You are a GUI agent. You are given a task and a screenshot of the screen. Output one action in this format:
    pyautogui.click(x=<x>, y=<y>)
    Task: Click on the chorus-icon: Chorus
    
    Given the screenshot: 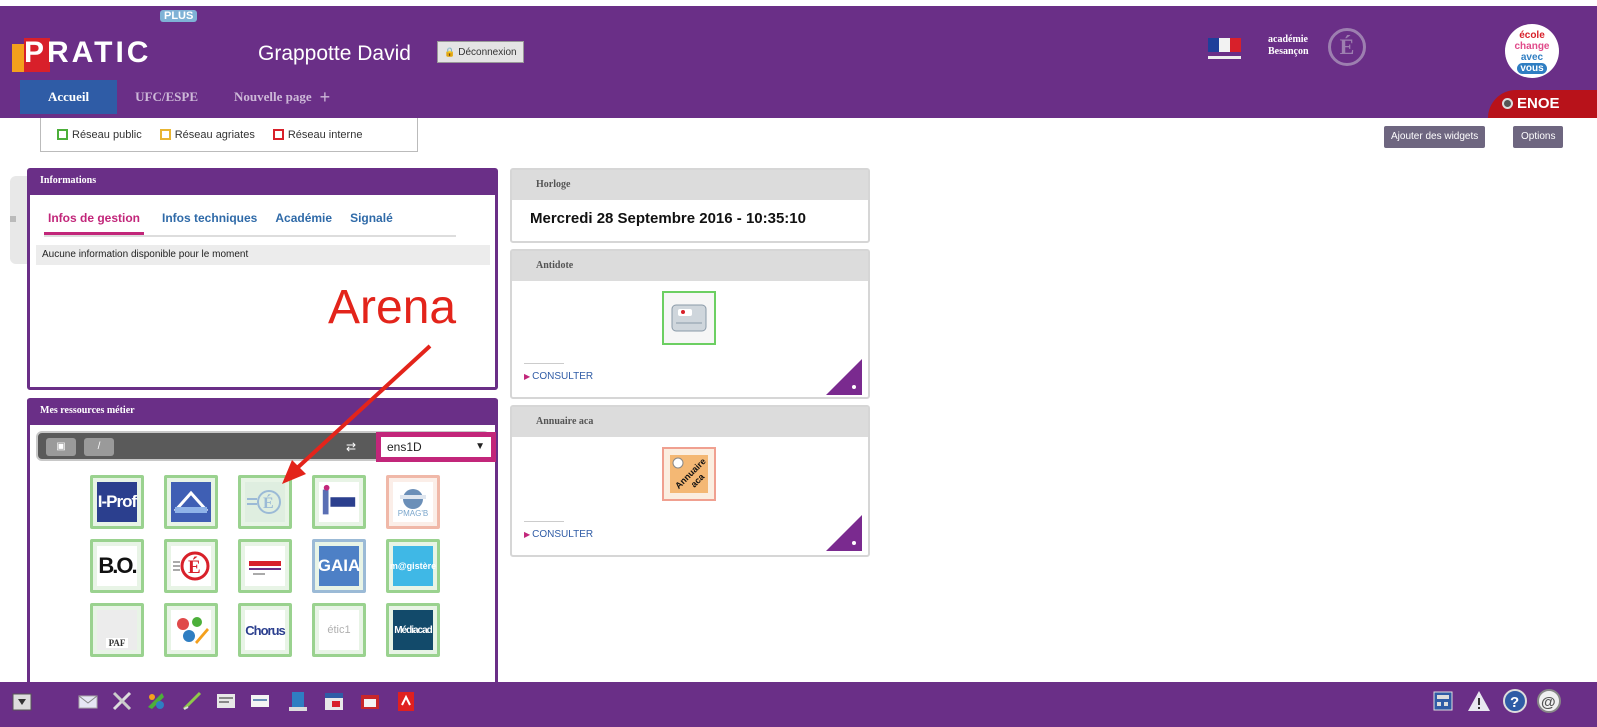 What is the action you would take?
    pyautogui.click(x=265, y=630)
    